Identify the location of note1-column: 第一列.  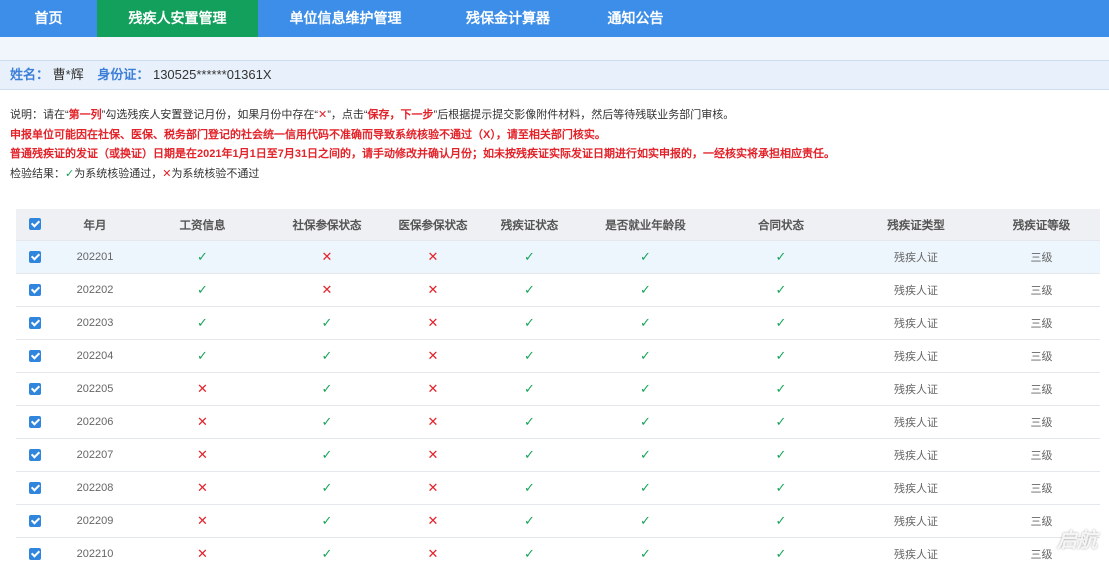
(85, 115).